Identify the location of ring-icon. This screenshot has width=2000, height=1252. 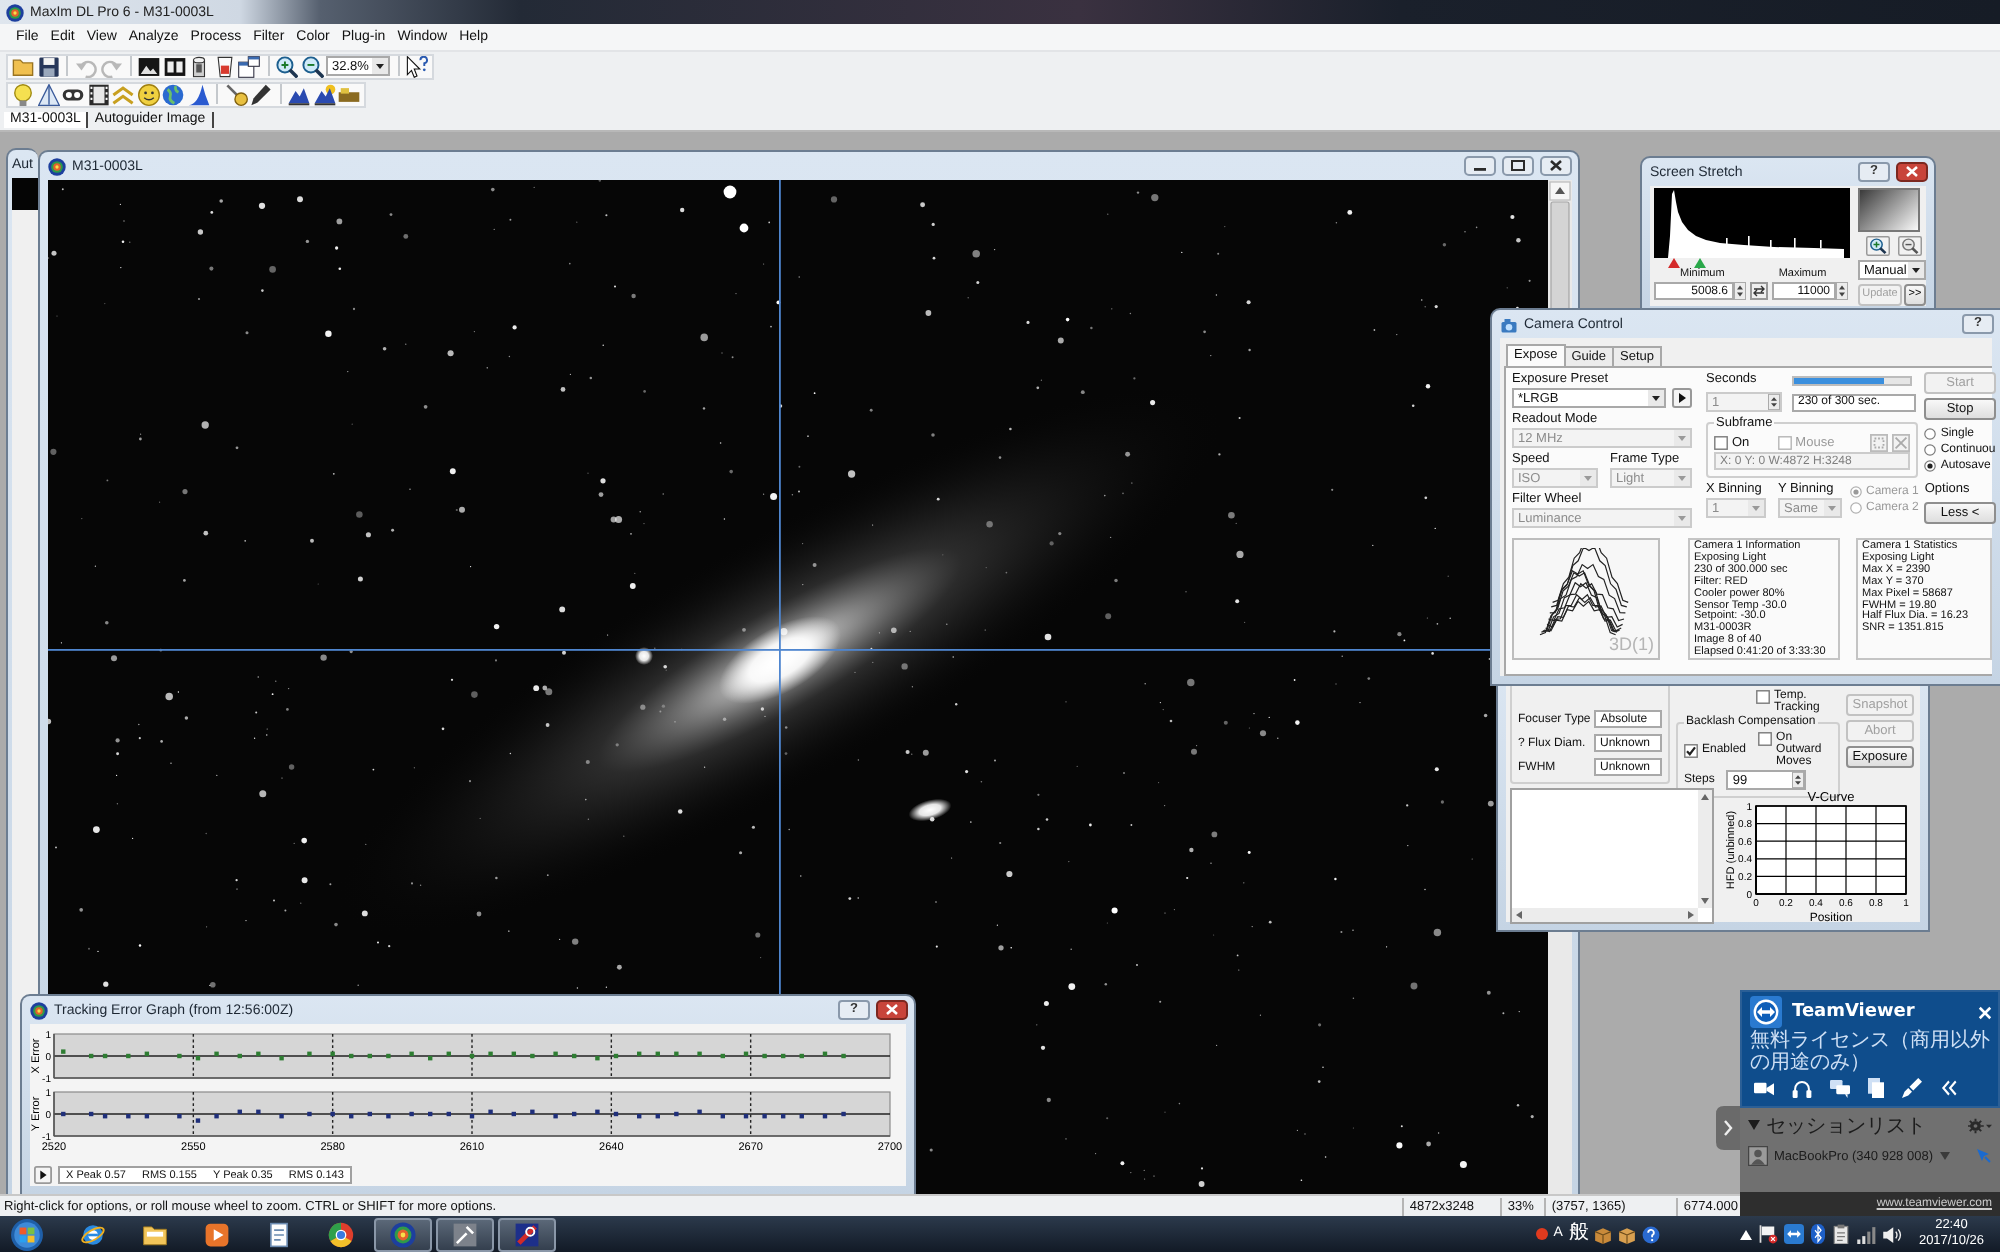
(527, 1234).